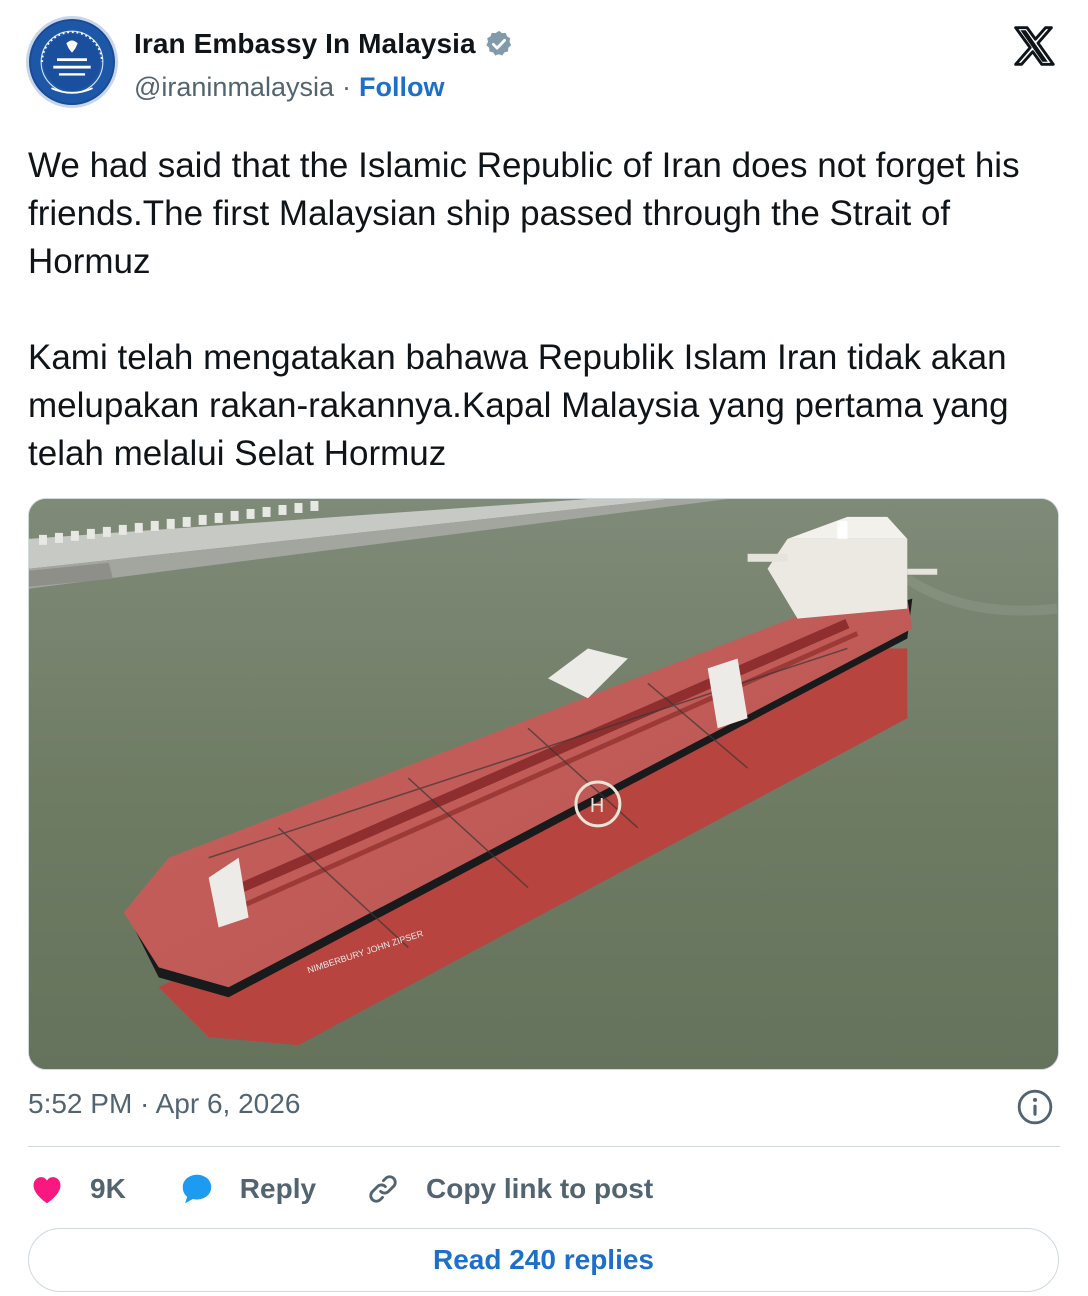 This screenshot has width=1088, height=1296. What do you see at coordinates (401, 87) in the screenshot?
I see `follow-button: Follow` at bounding box center [401, 87].